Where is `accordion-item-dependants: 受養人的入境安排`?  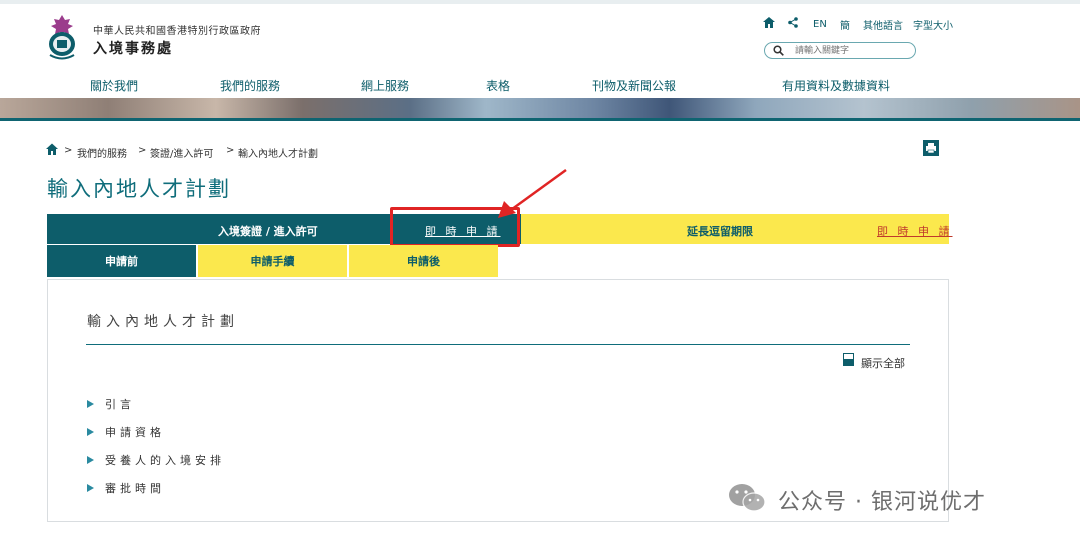 accordion-item-dependants: 受養人的入境安排 is located at coordinates (156, 460).